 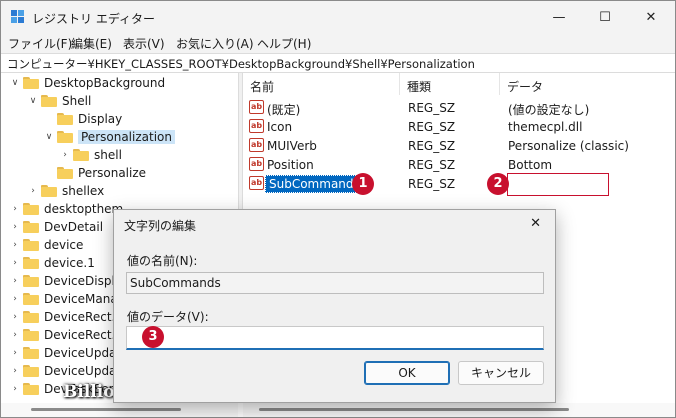 I want to click on minimize-button: —, so click(x=559, y=17).